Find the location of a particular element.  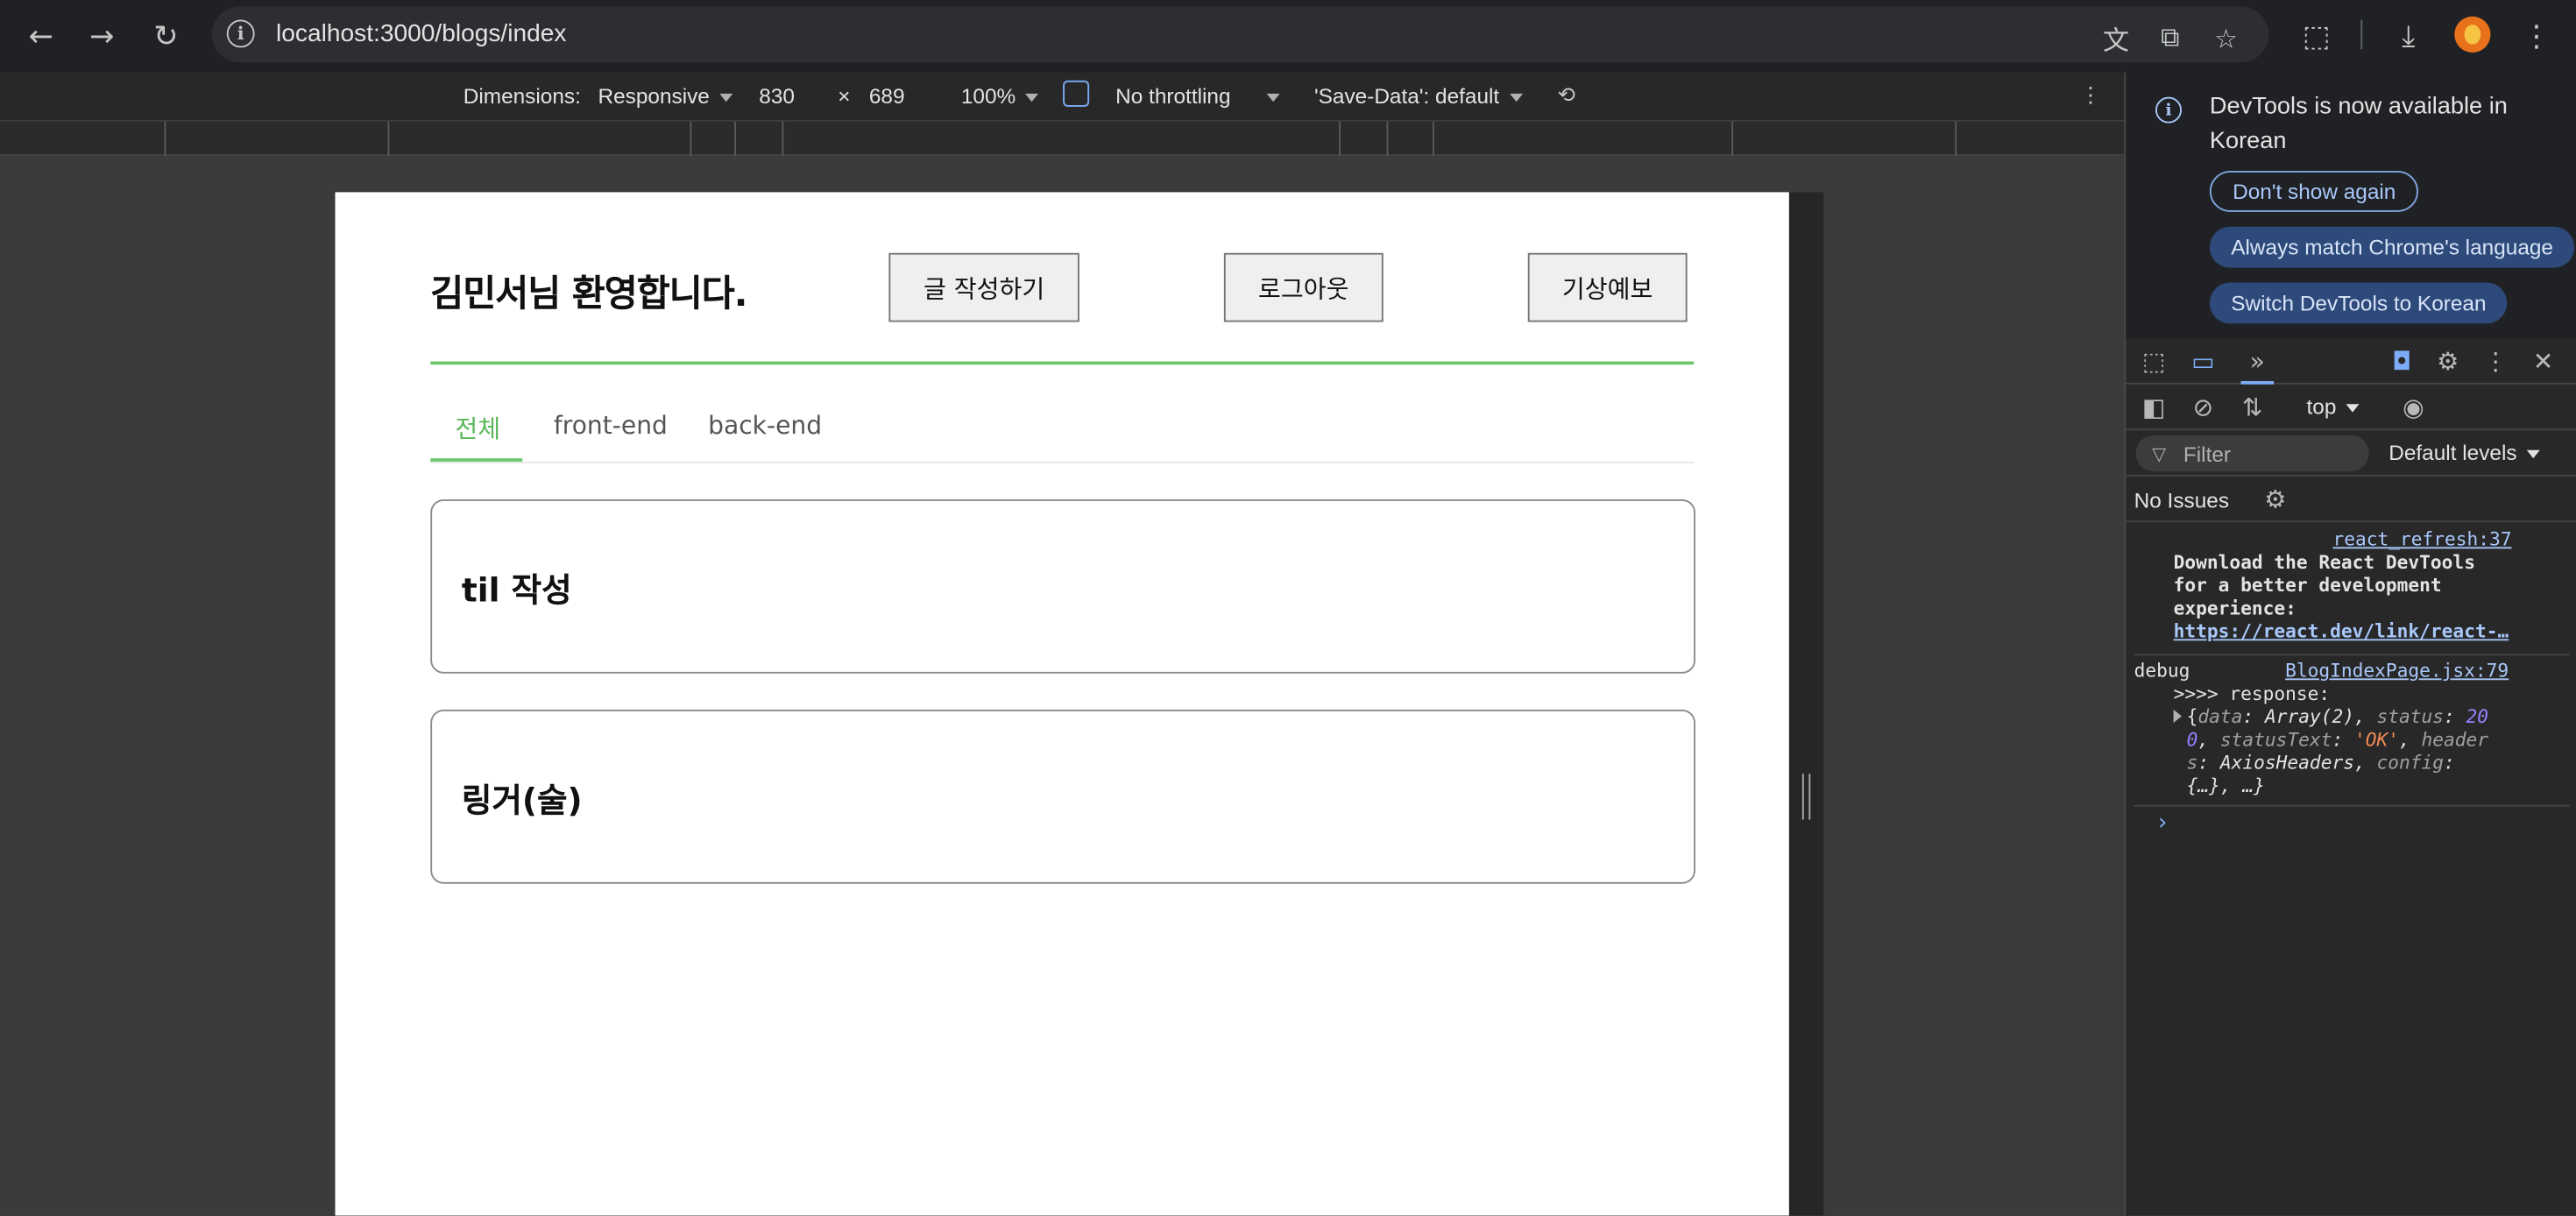

log-line: >>>> response: is located at coordinates (2252, 694).